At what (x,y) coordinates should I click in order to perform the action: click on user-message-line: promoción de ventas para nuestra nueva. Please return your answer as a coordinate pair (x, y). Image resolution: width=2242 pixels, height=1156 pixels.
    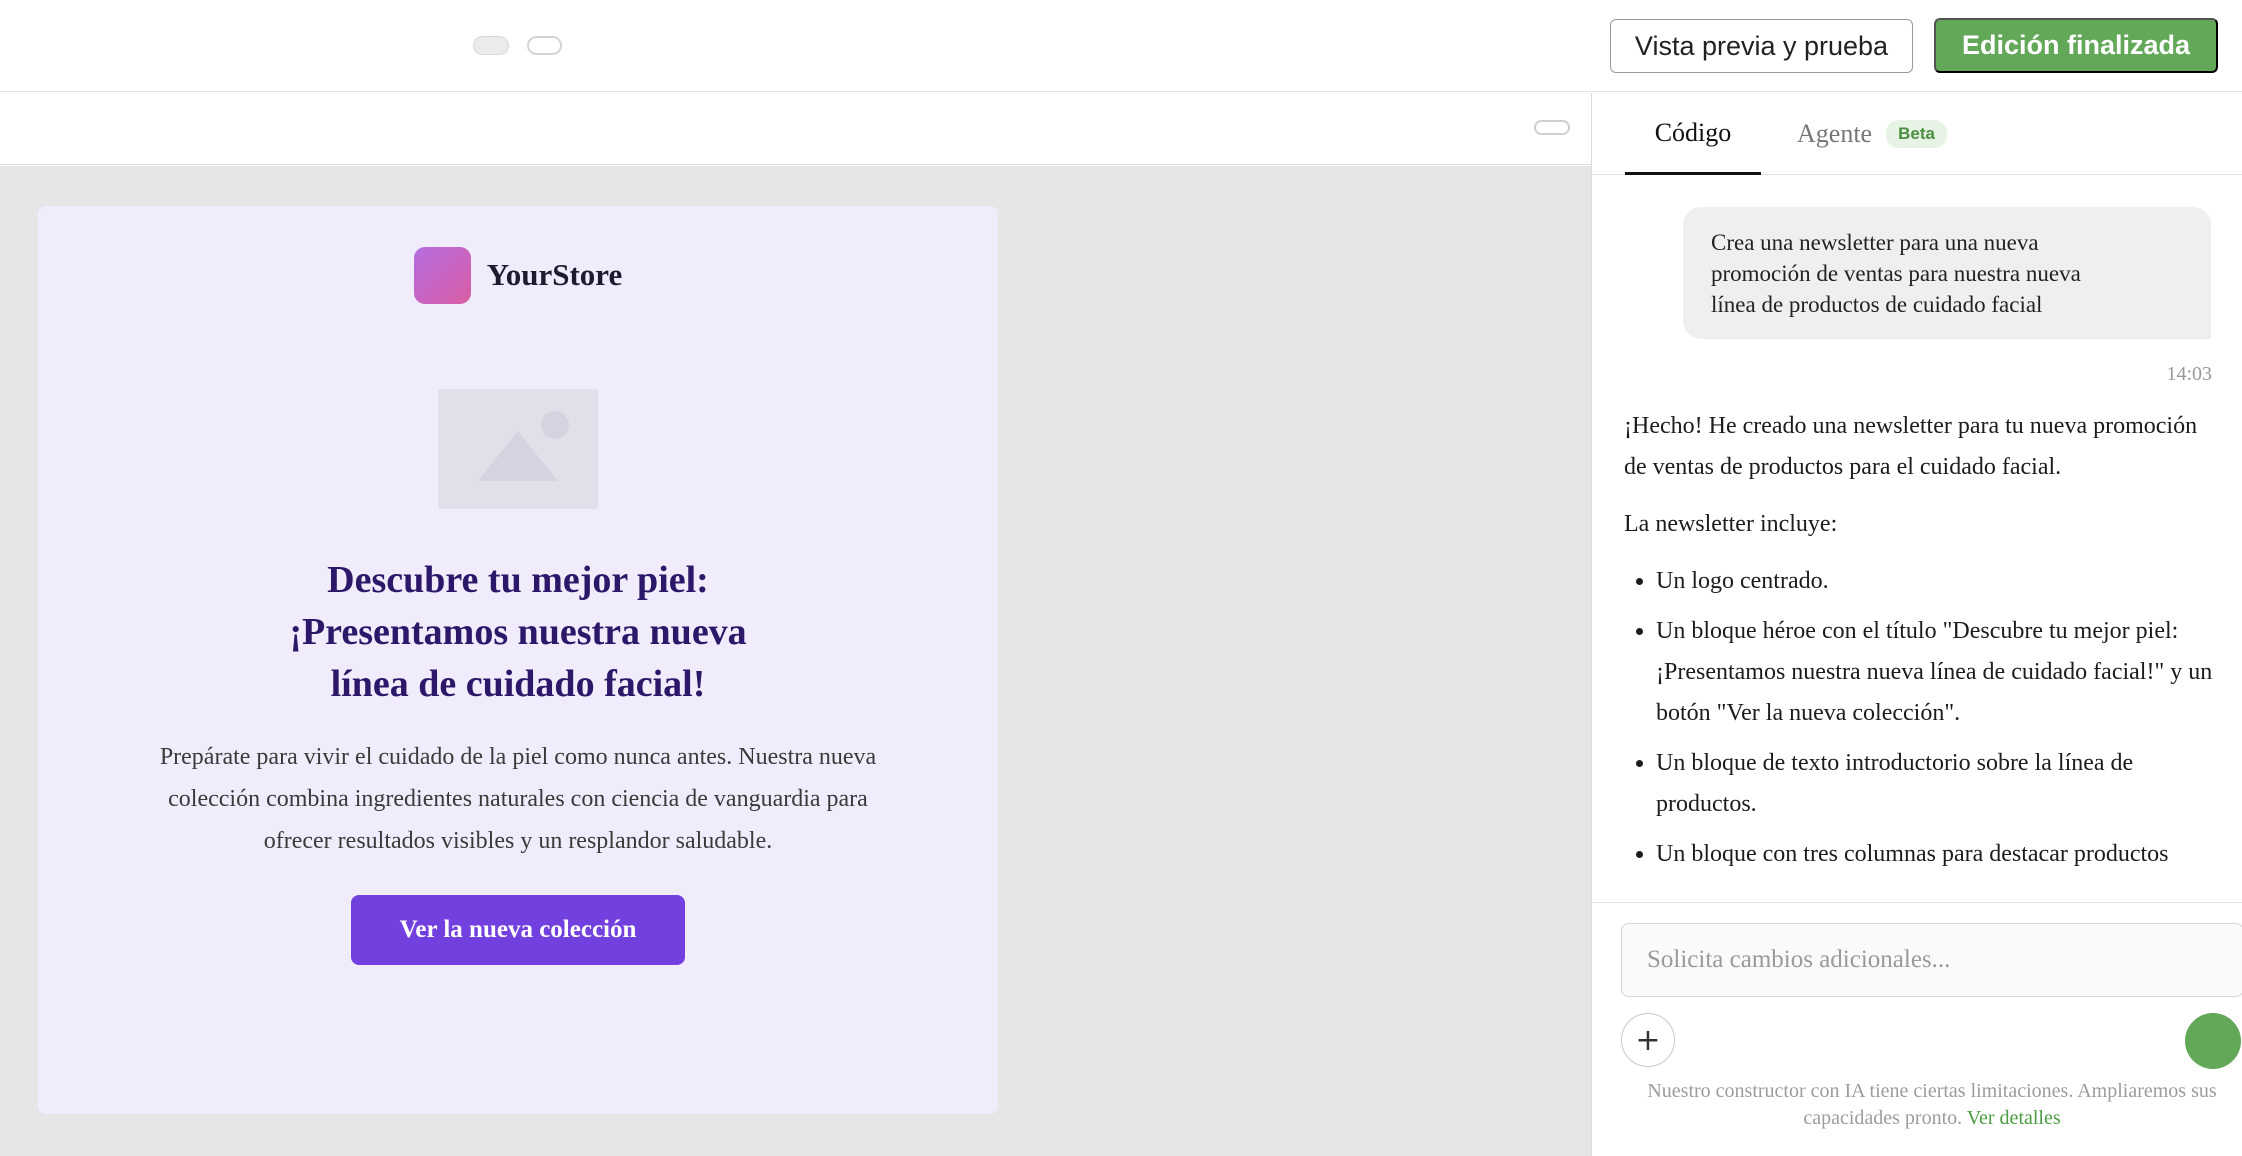
    Looking at the image, I should click on (1896, 273).